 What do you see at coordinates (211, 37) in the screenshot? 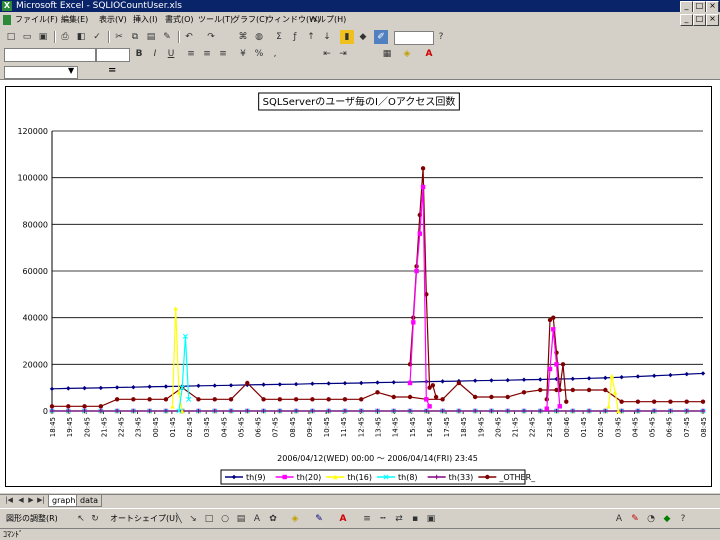
I see `redo-icon: ↷` at bounding box center [211, 37].